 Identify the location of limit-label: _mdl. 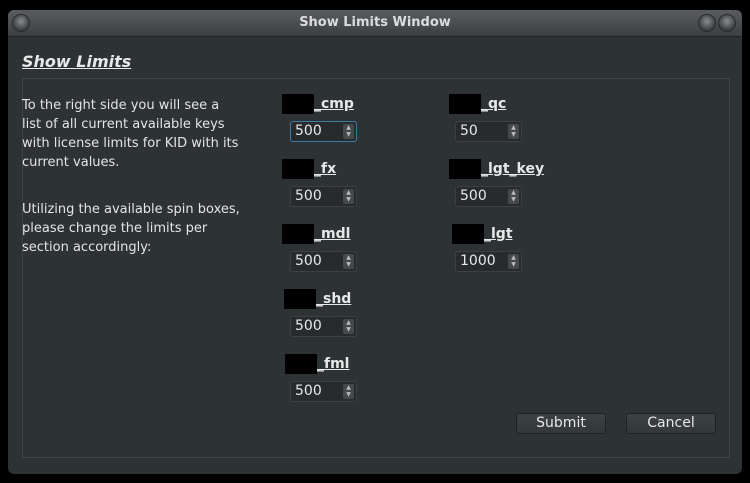
(316, 234).